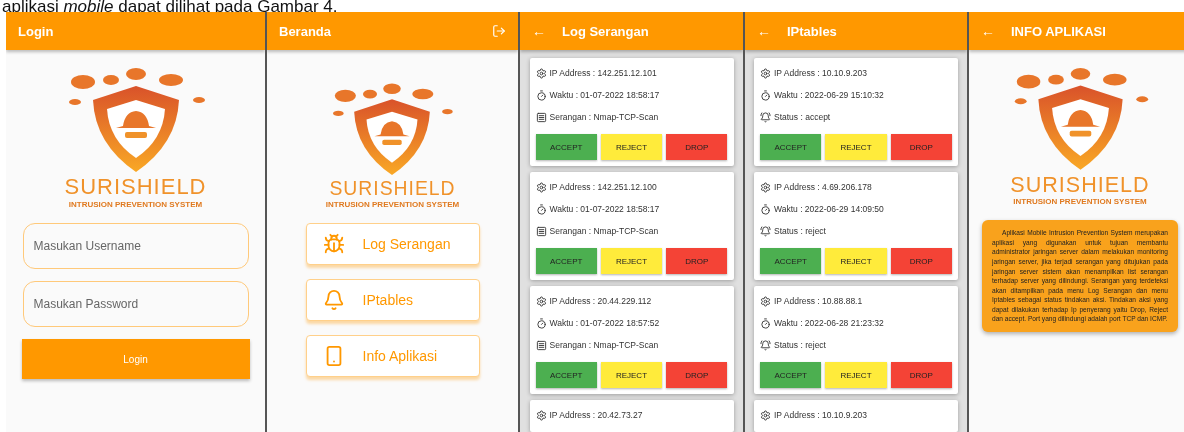 This screenshot has width=1184, height=432. What do you see at coordinates (333, 243) in the screenshot?
I see `bug-icon` at bounding box center [333, 243].